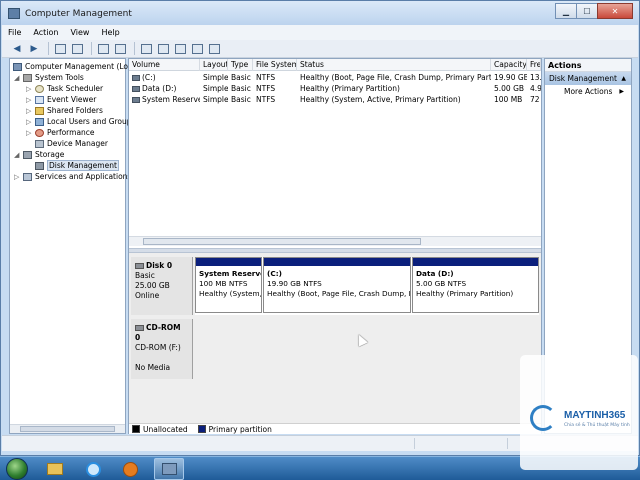 The image size is (640, 480). I want to click on cdrom-0-area, so click(367, 349).